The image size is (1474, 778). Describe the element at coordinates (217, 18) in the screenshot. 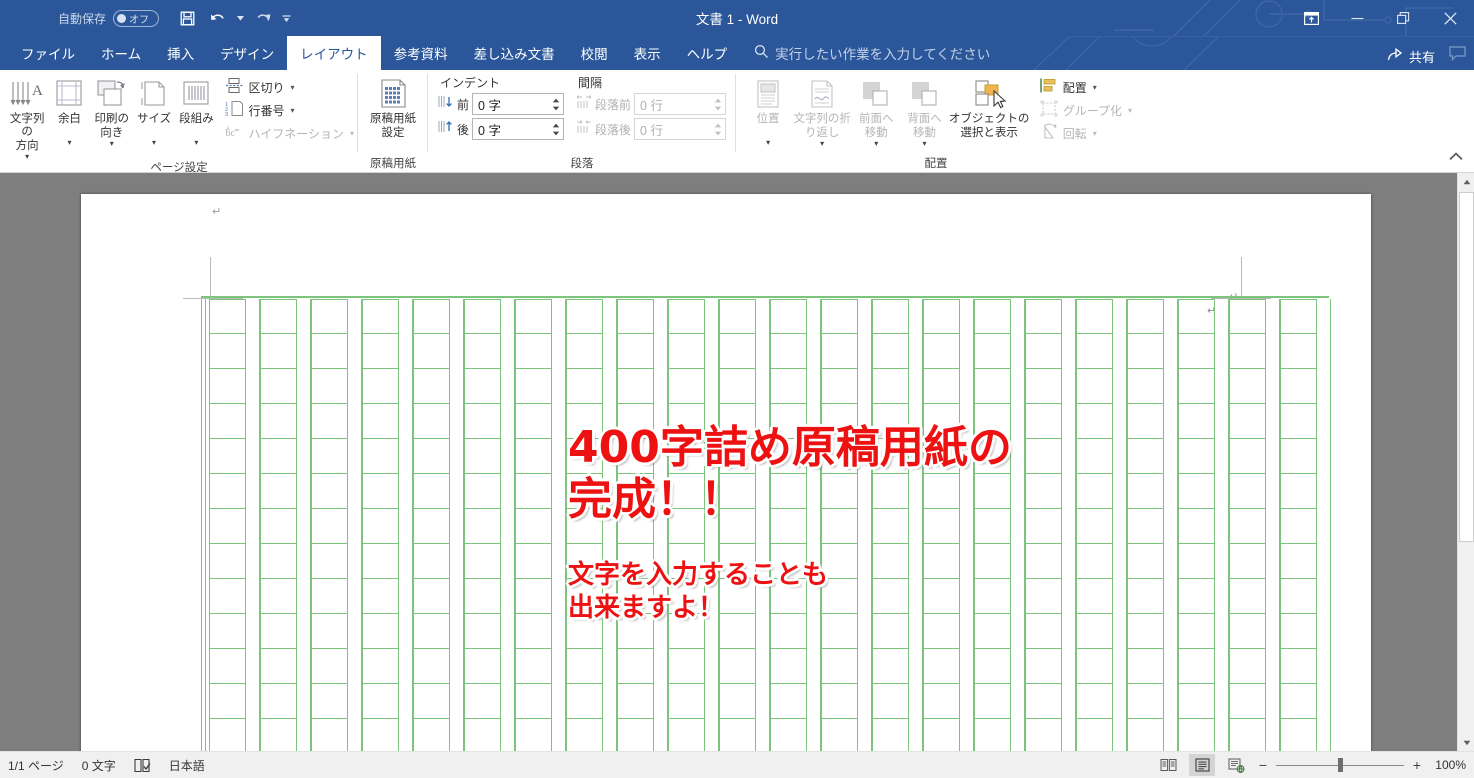

I see `undo-icon` at that location.